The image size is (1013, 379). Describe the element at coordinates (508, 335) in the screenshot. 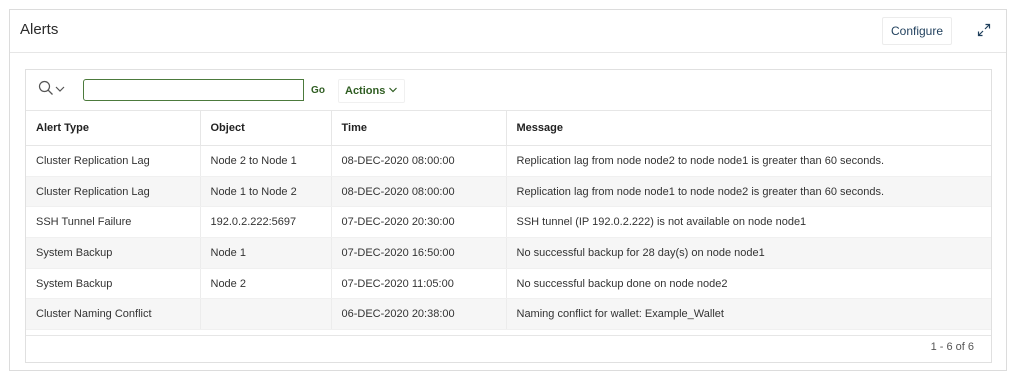

I see `footer-divider` at that location.